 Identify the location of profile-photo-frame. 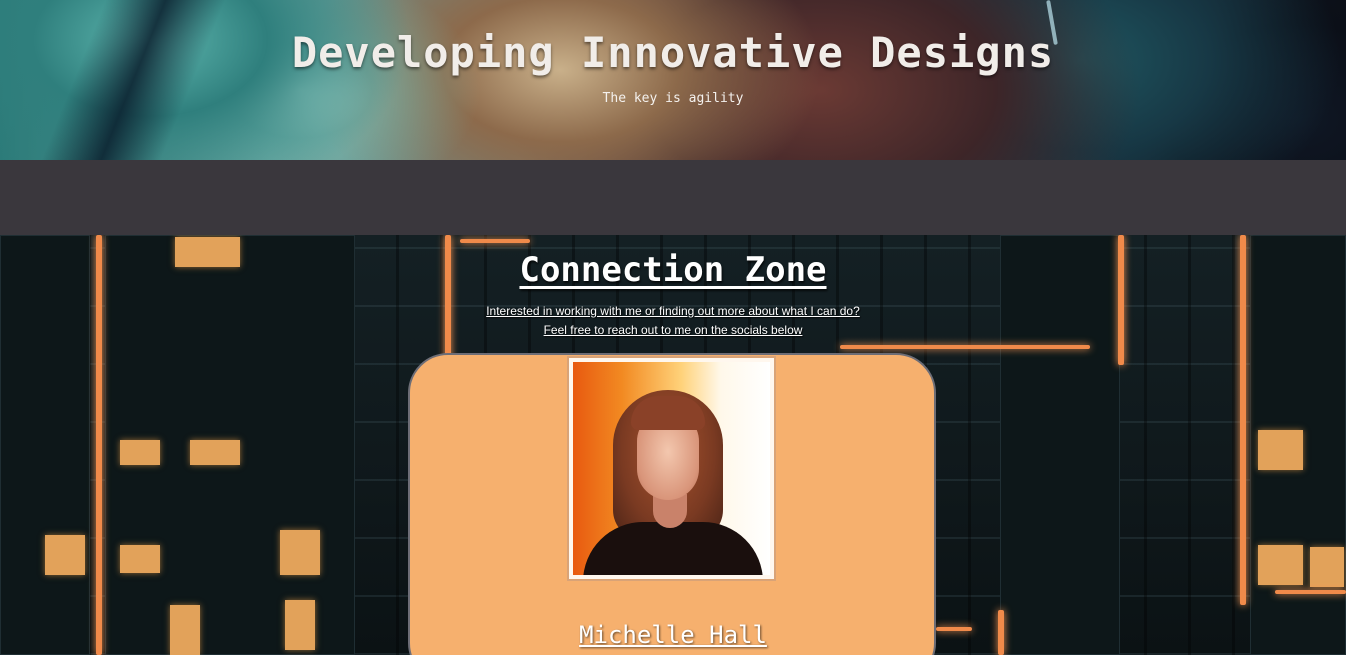
(671, 468).